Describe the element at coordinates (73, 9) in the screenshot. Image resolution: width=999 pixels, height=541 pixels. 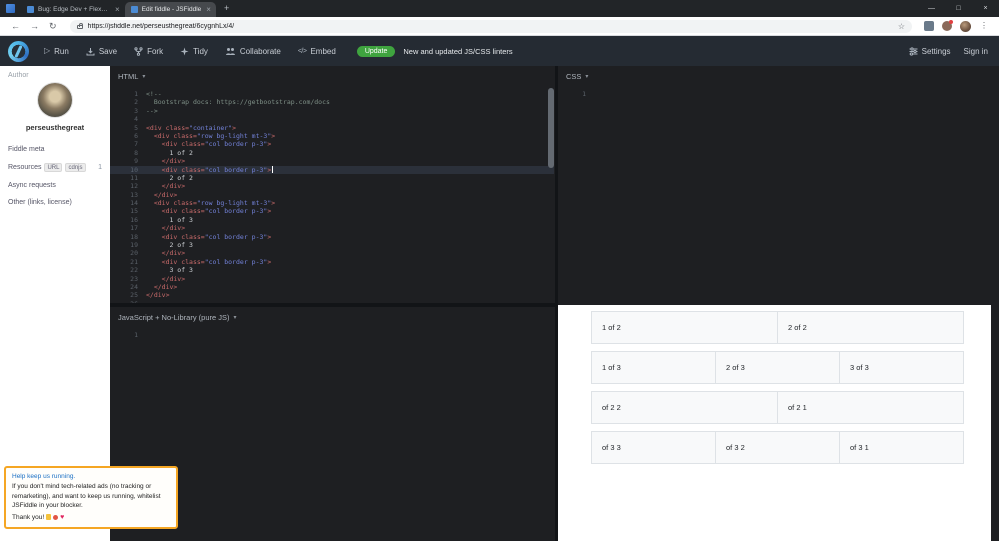
I see `tab-bug-edge-flexbox-rtl: Bug: Edge Dev + FlexBox + RTL :... ×` at that location.